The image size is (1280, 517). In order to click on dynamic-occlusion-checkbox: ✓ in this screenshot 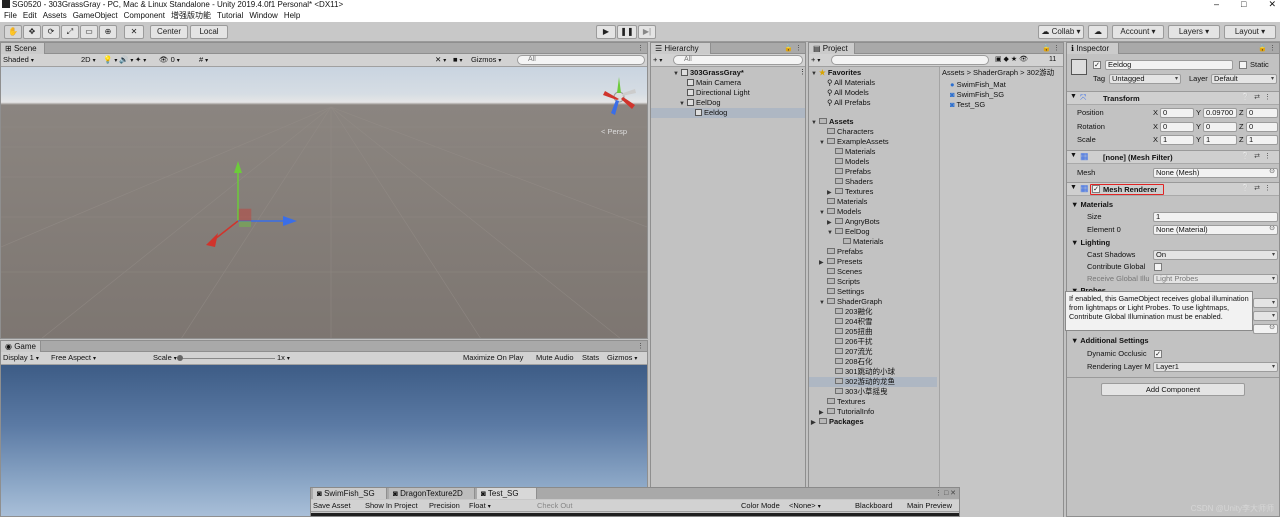, I will do `click(1158, 354)`.